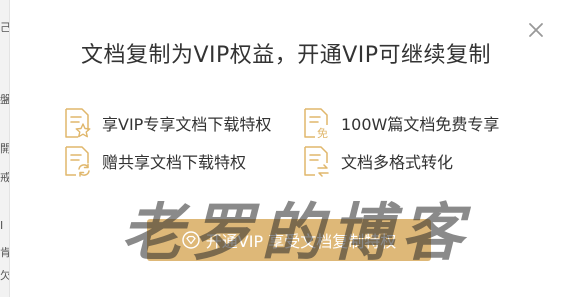 This screenshot has height=297, width=562. What do you see at coordinates (397, 162) in the screenshot?
I see `benefit-label: 文档多格式转化` at bounding box center [397, 162].